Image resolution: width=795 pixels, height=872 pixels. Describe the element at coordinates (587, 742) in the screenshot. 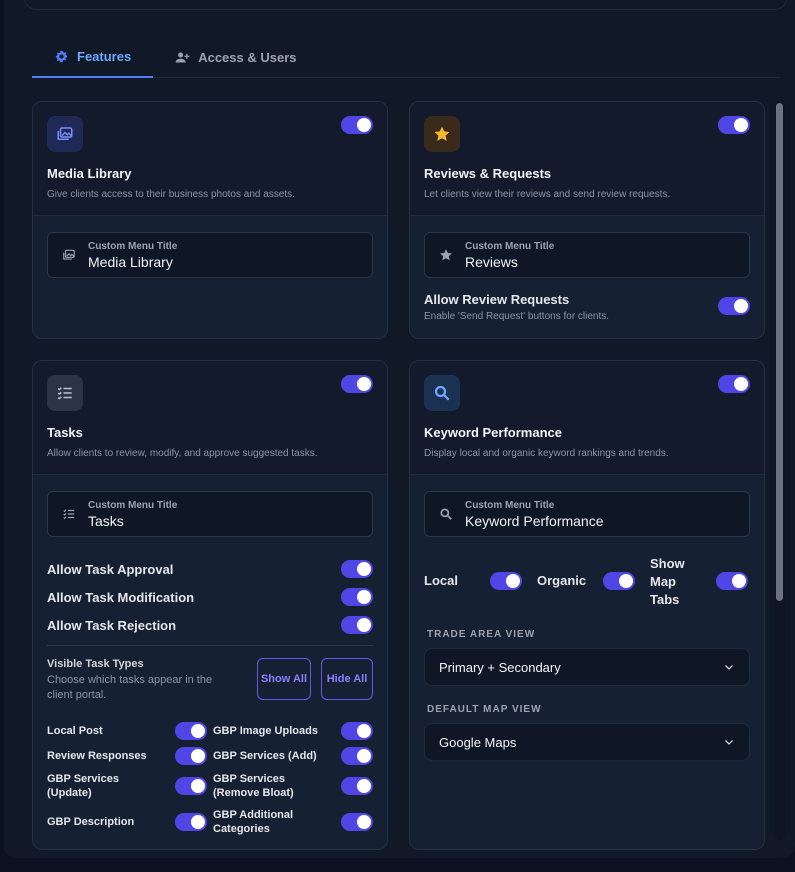

I see `default-map-view-select: Google Maps` at that location.